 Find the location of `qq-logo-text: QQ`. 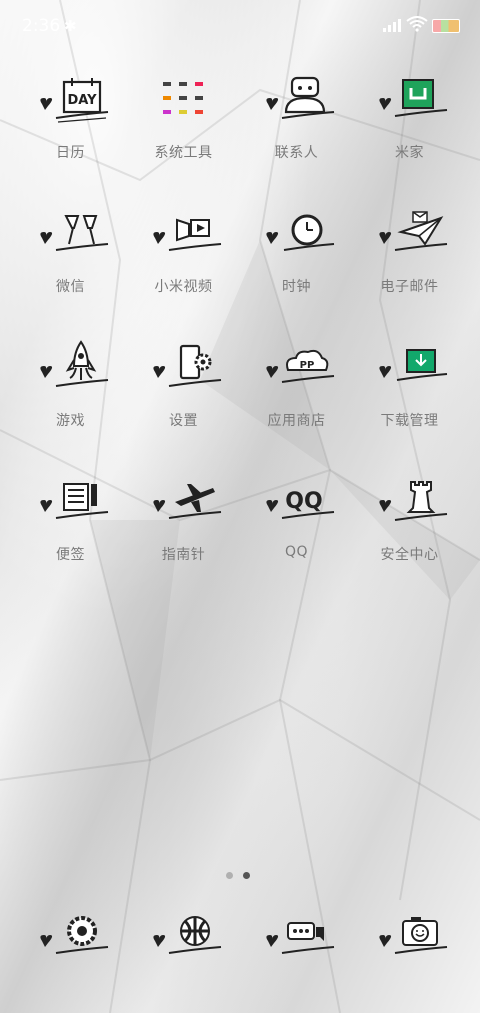

qq-logo-text: QQ is located at coordinates (303, 501).